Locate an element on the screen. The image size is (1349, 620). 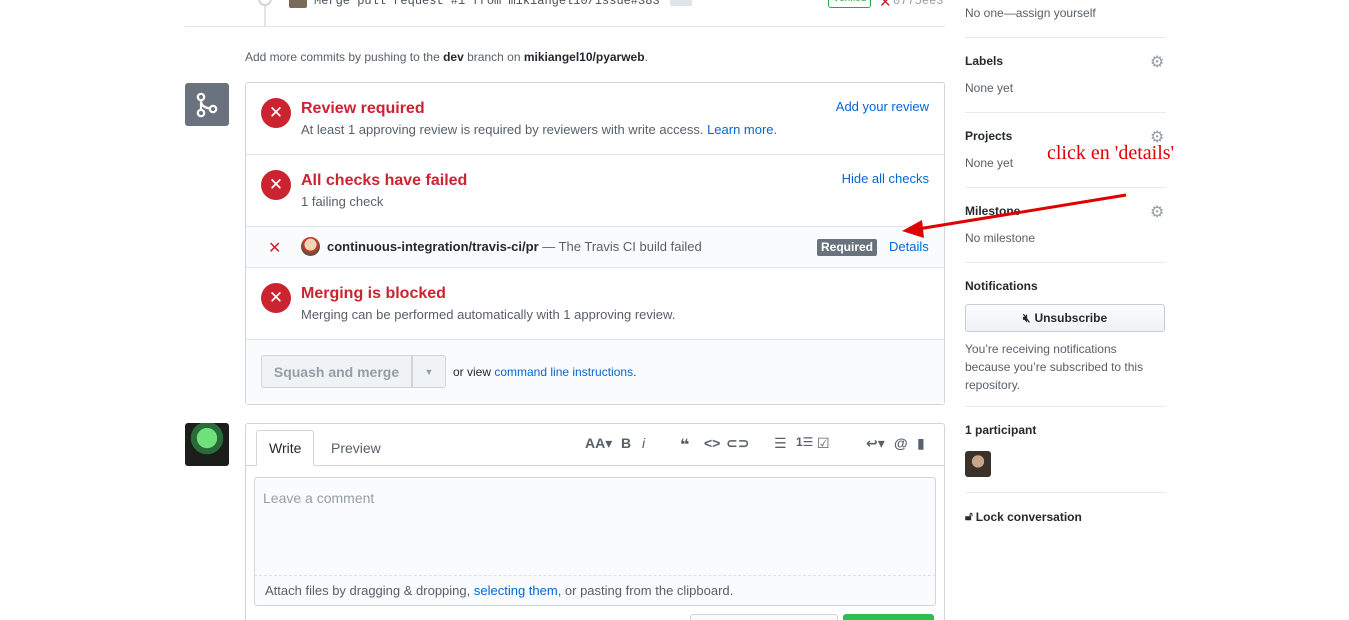
checks-title: All checks have failed is located at coordinates (384, 180).